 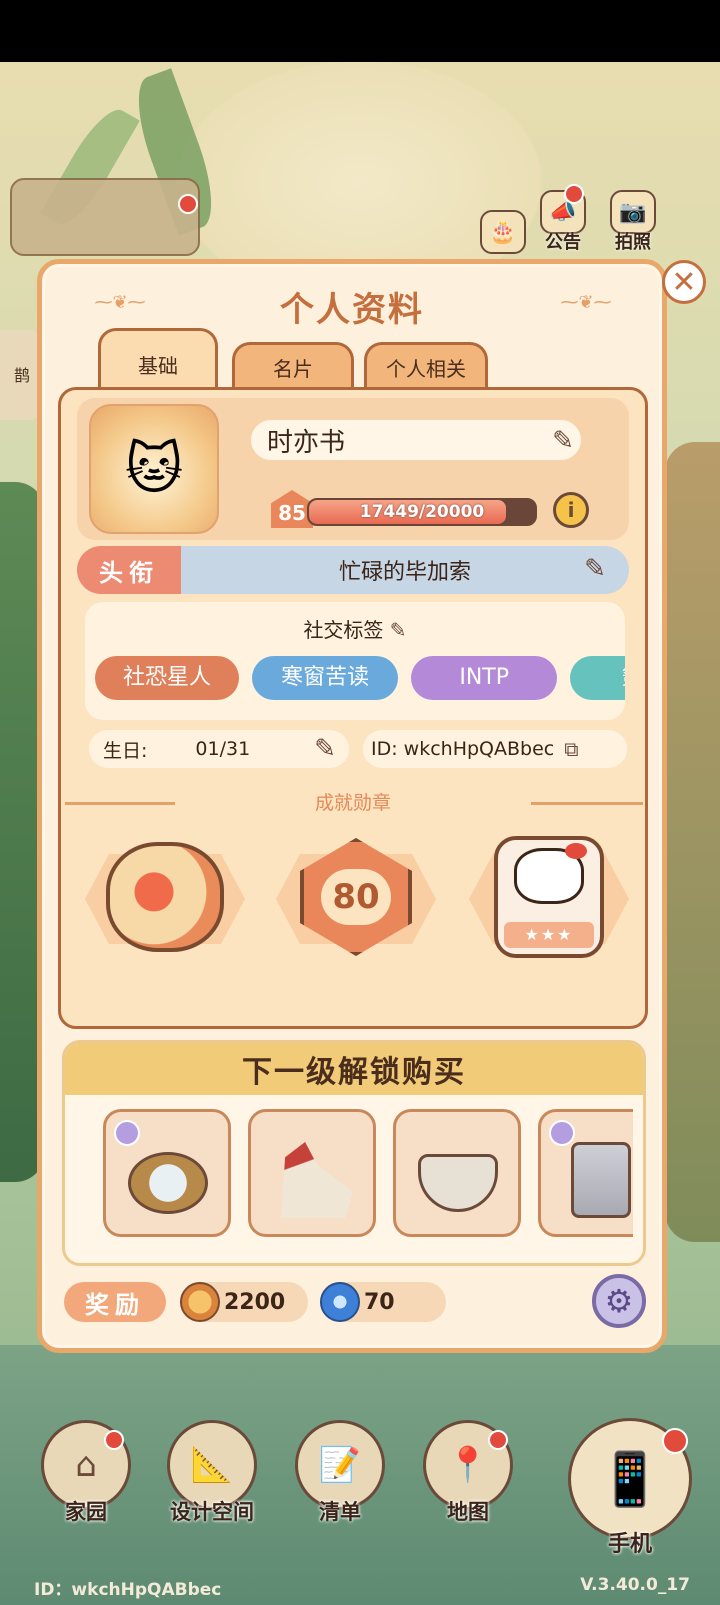 I want to click on social-tags-heading: 社交标签 ✎, so click(x=355, y=628).